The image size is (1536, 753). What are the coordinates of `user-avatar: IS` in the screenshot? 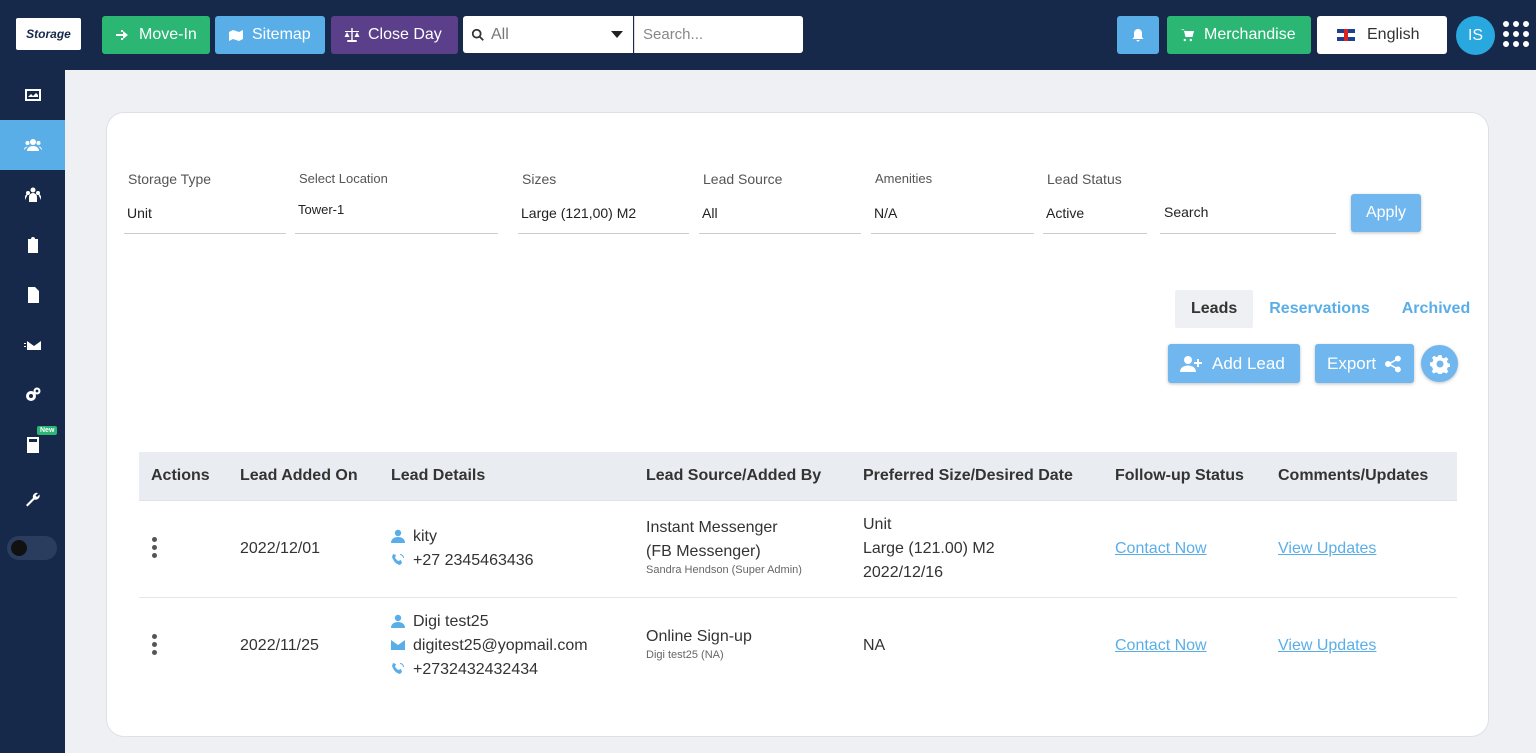 It's located at (1475, 35).